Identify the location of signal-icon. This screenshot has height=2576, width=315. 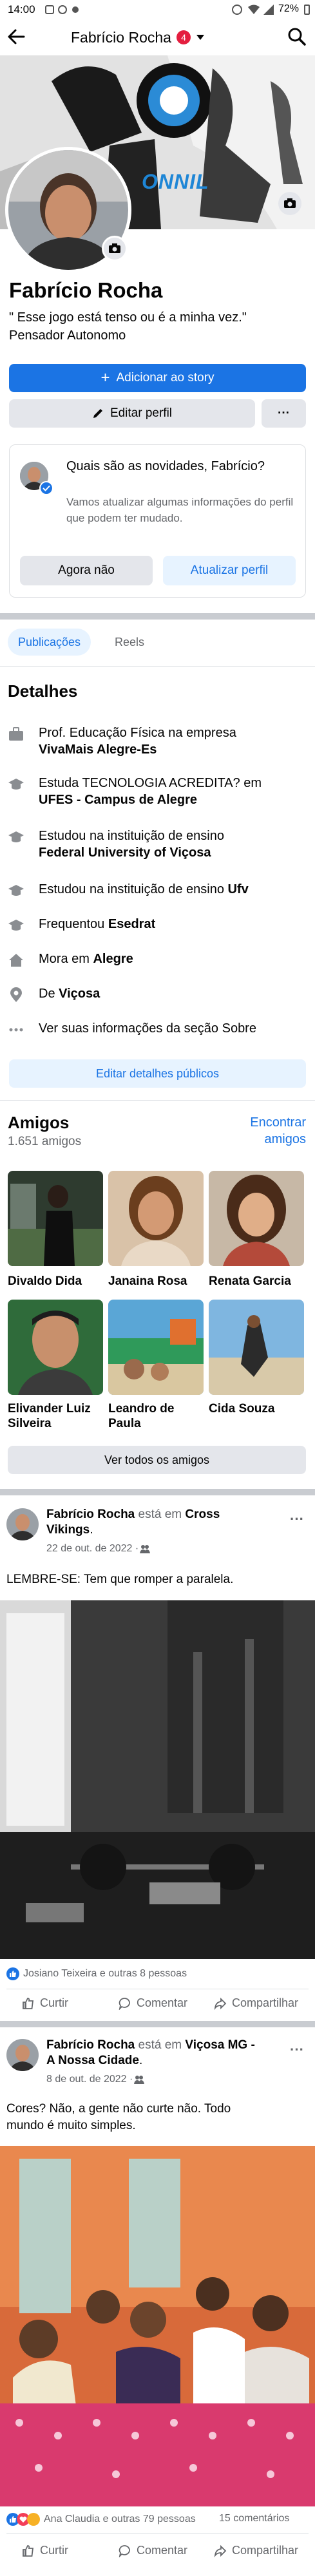
(268, 9).